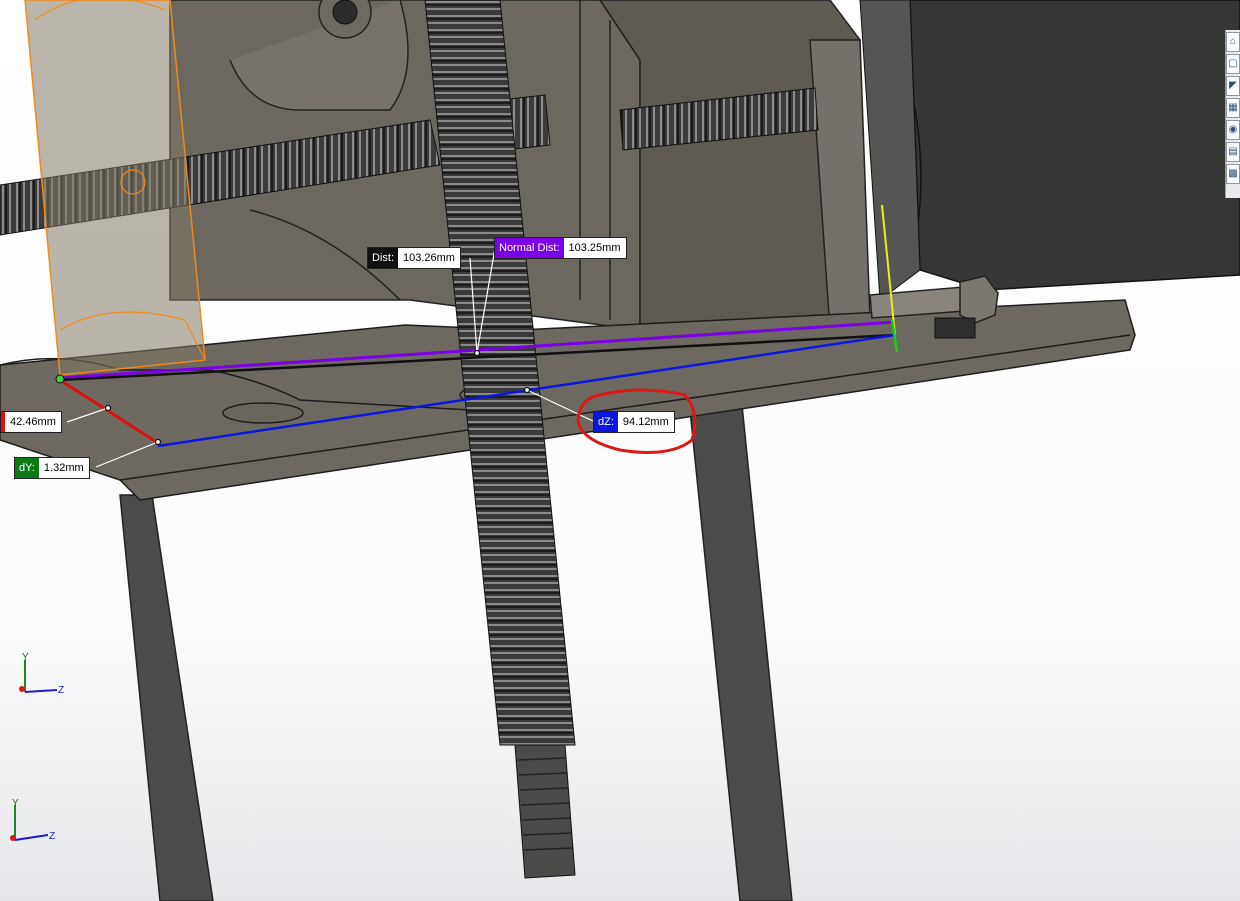 This screenshot has width=1240, height=901. Describe the element at coordinates (41, 674) in the screenshot. I see `axis-triad-upper: Y Z` at that location.